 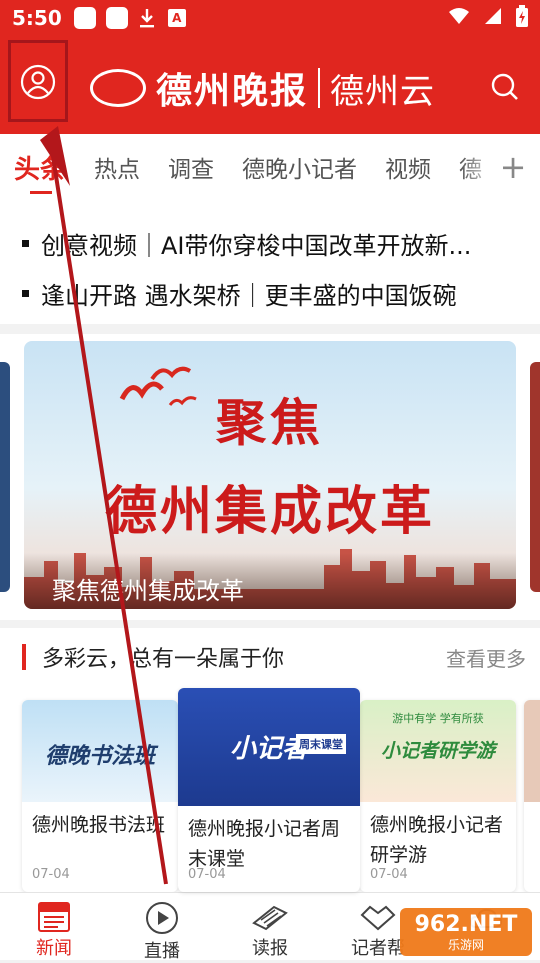 What do you see at coordinates (118, 88) in the screenshot?
I see `logo-mark` at bounding box center [118, 88].